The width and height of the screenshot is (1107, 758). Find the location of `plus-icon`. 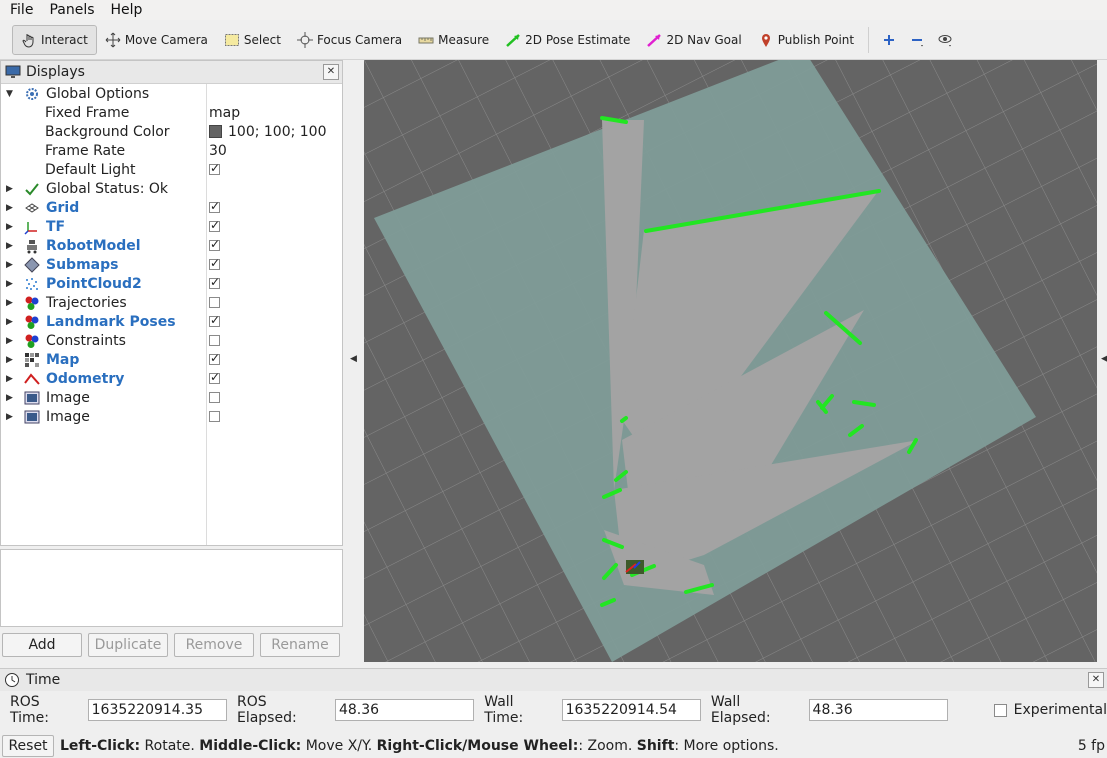

plus-icon is located at coordinates (889, 40).